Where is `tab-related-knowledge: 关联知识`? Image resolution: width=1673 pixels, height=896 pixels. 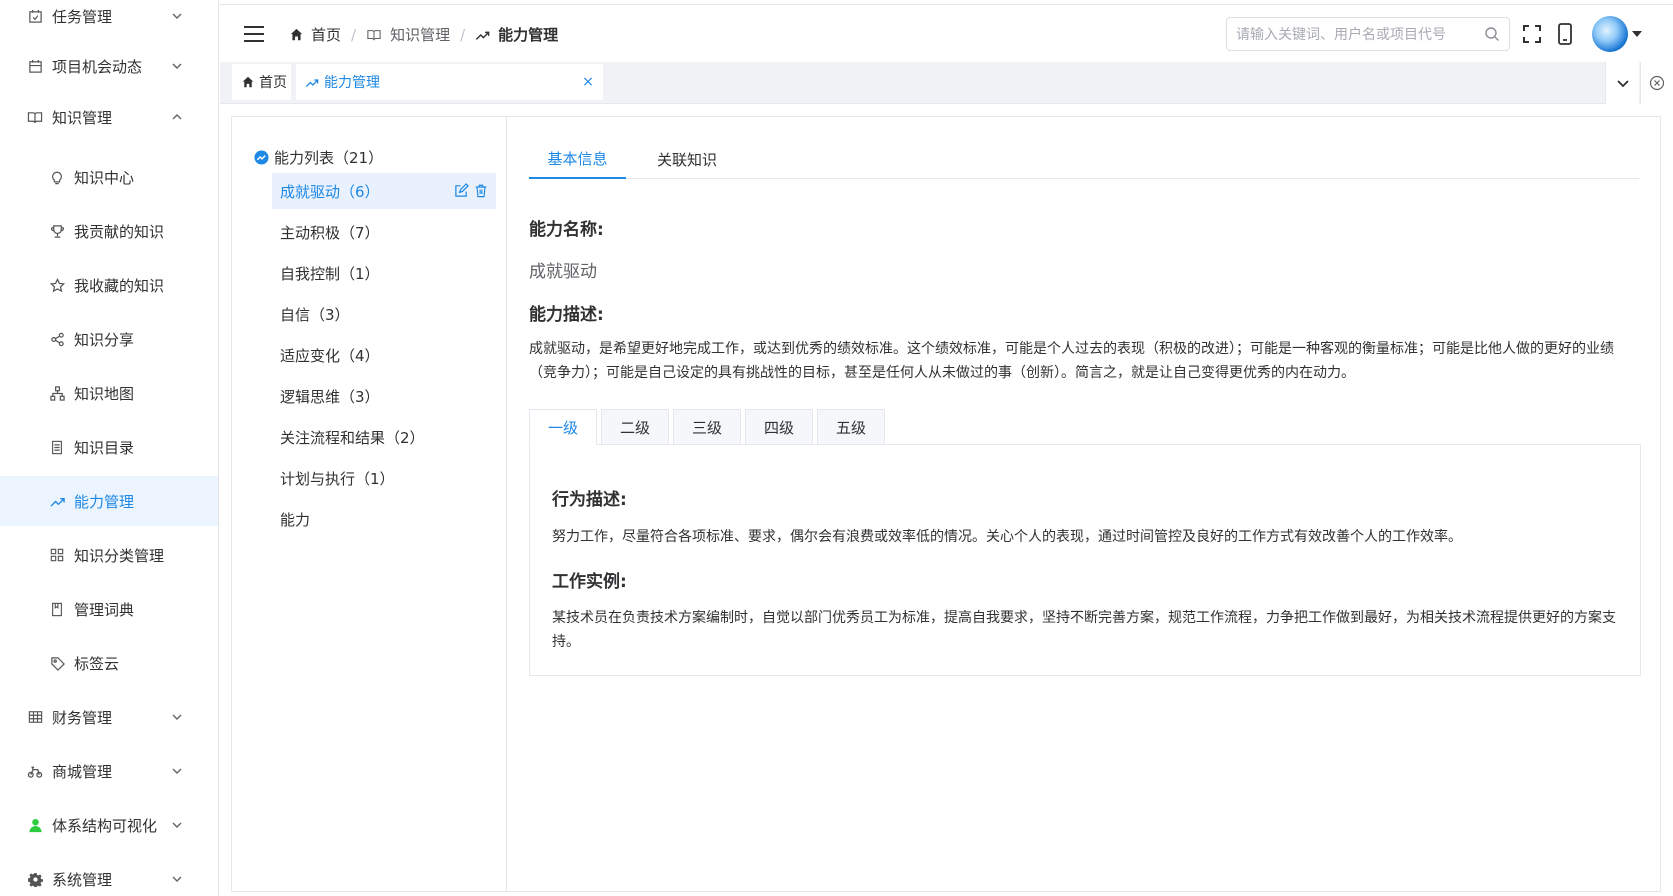 tab-related-knowledge: 关联知识 is located at coordinates (687, 159).